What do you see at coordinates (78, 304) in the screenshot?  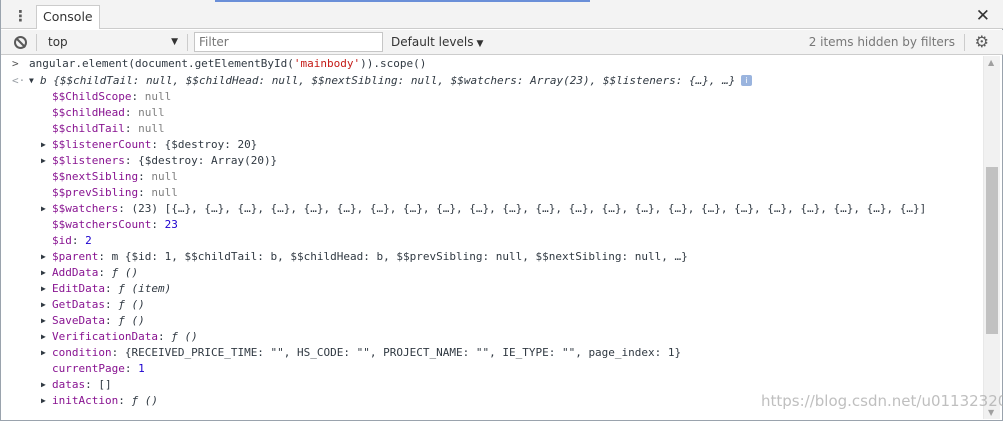 I see `property-key: GetDatas` at bounding box center [78, 304].